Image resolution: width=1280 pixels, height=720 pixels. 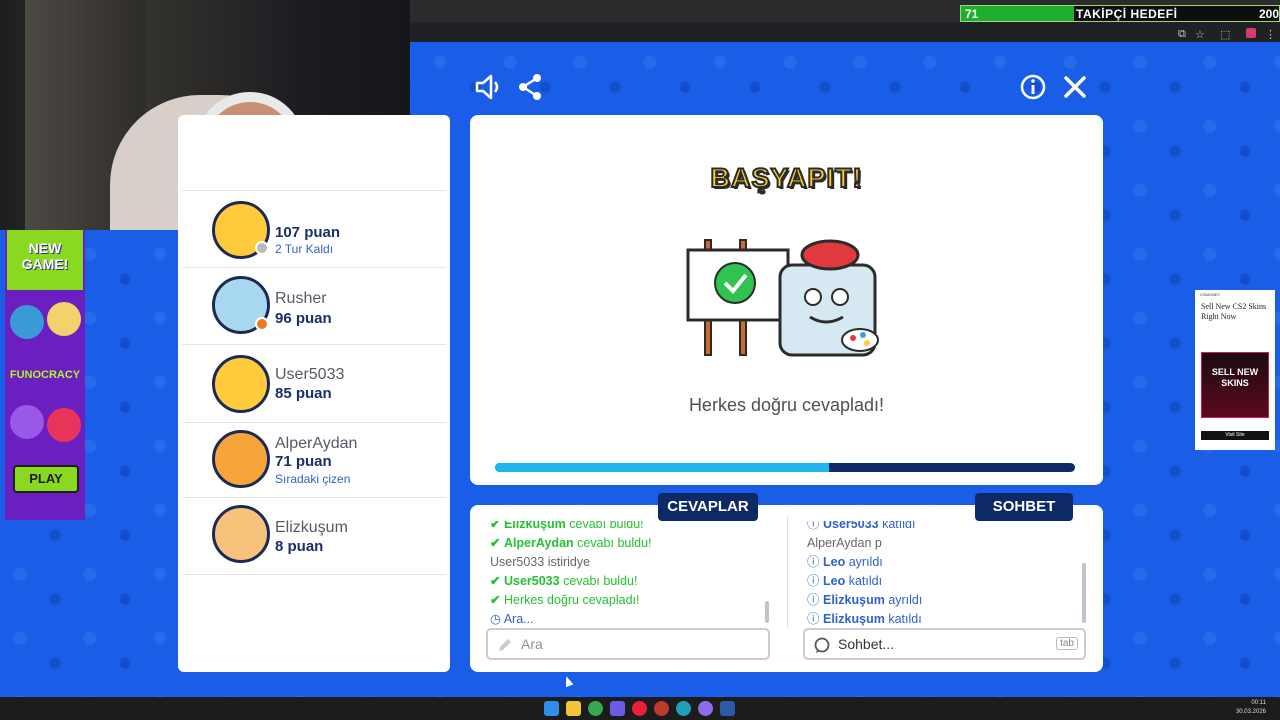 I want to click on chat-bubble-icon, so click(x=822, y=645).